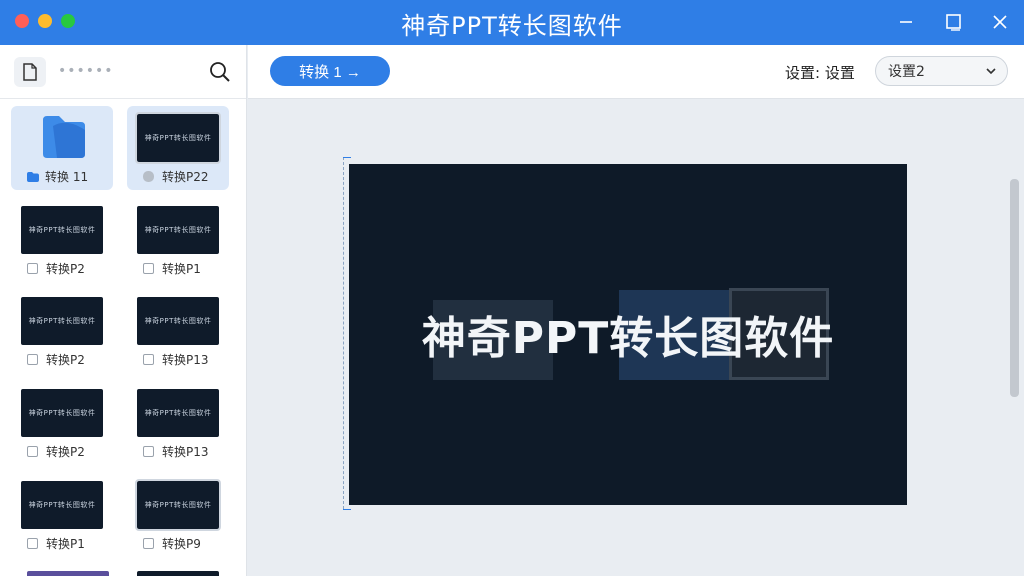  Describe the element at coordinates (628, 338) in the screenshot. I see `slide-title: 神奇PPT转长图软件` at that location.